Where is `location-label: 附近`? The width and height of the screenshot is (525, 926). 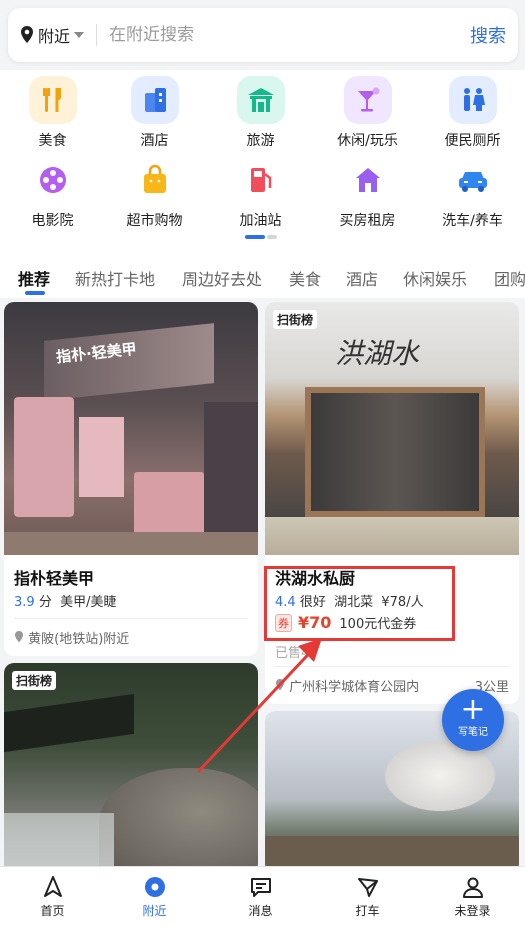 location-label: 附近 is located at coordinates (54, 36).